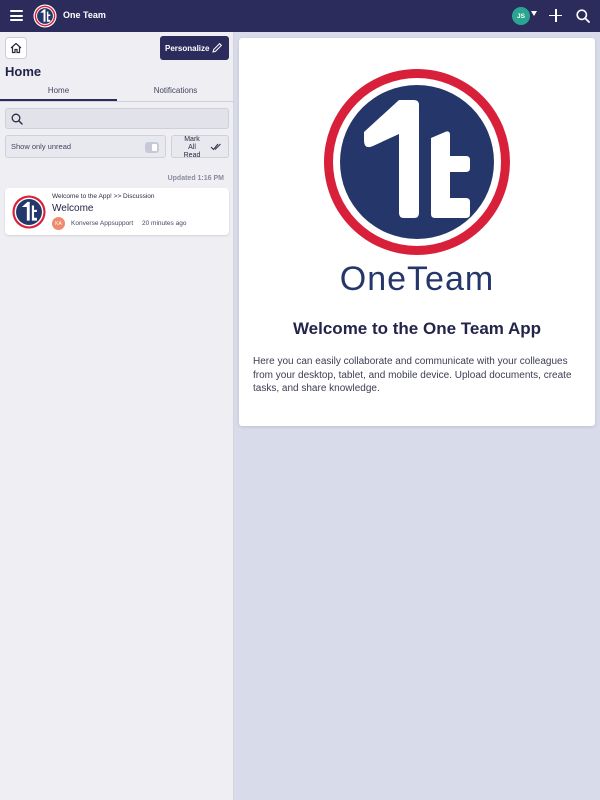 The image size is (600, 800). Describe the element at coordinates (16, 15) in the screenshot. I see `menu-icon` at that location.